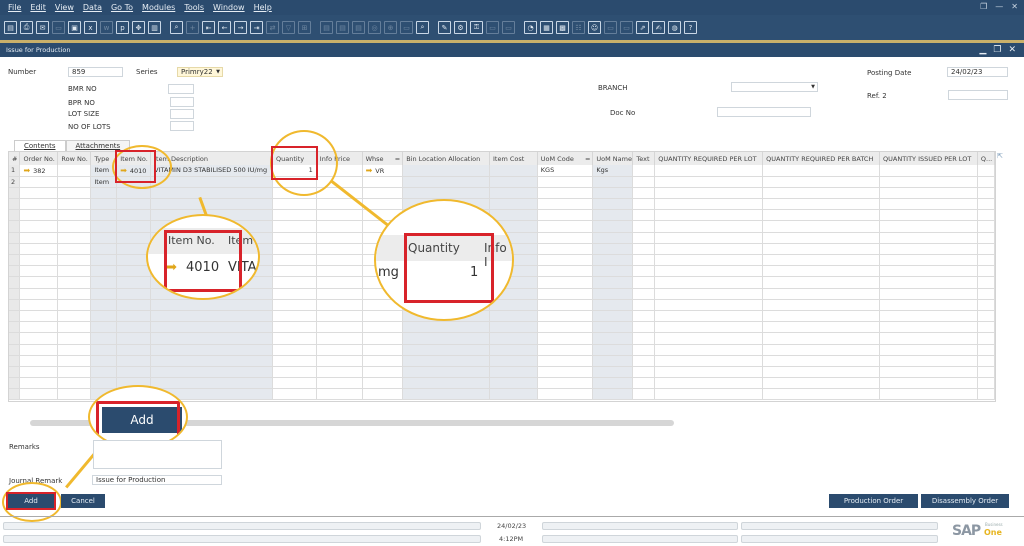 The image size is (1024, 546). I want to click on user-icon: ☺, so click(594, 27).